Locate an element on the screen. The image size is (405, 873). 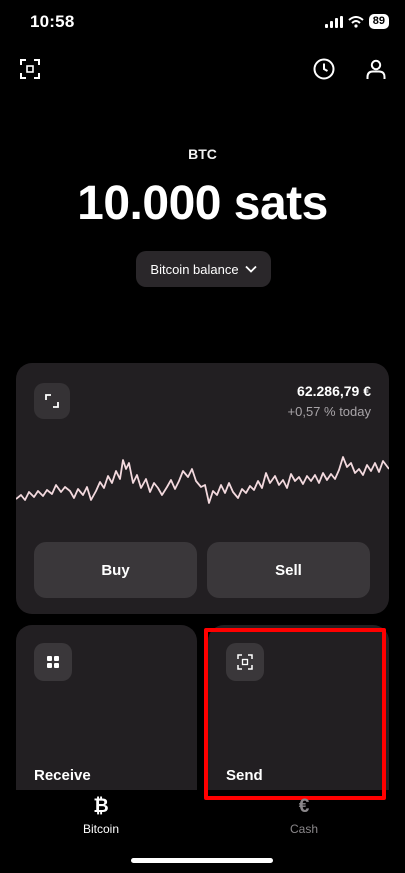
balance-selector: Bitcoin balance is located at coordinates (203, 269).